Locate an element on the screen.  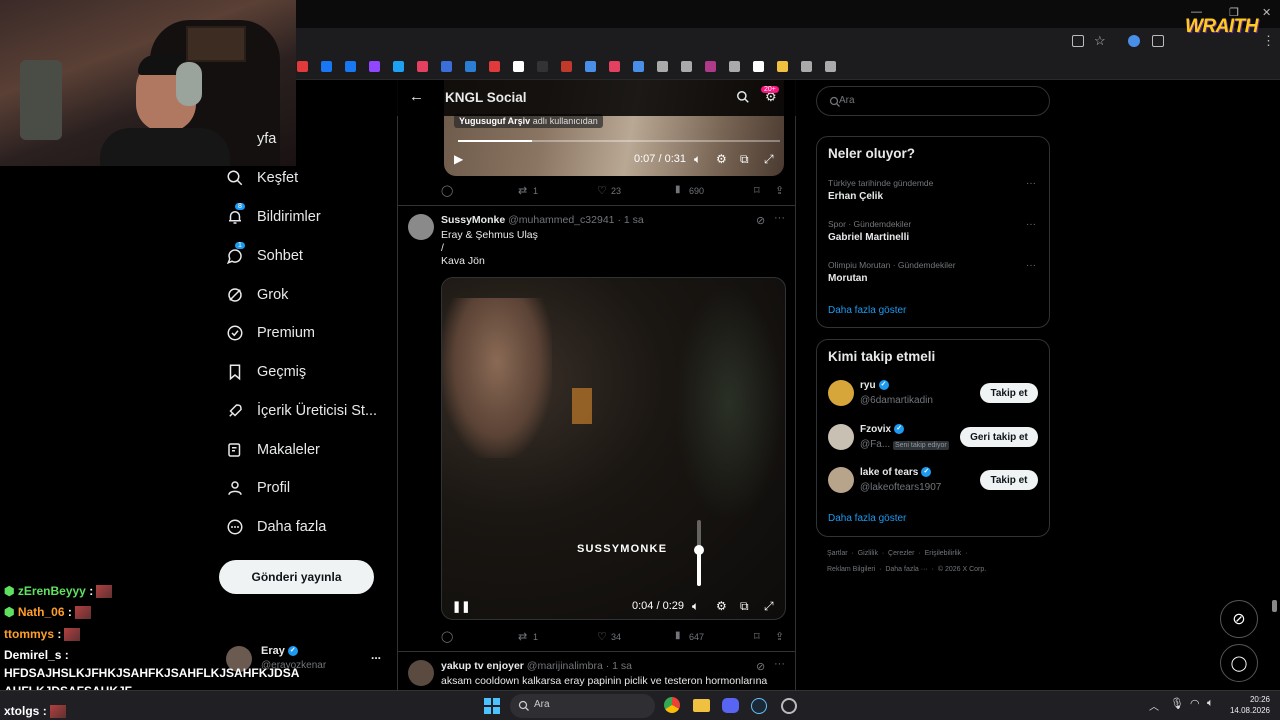
post-button: Gönderi yayınla is located at coordinates (296, 577).